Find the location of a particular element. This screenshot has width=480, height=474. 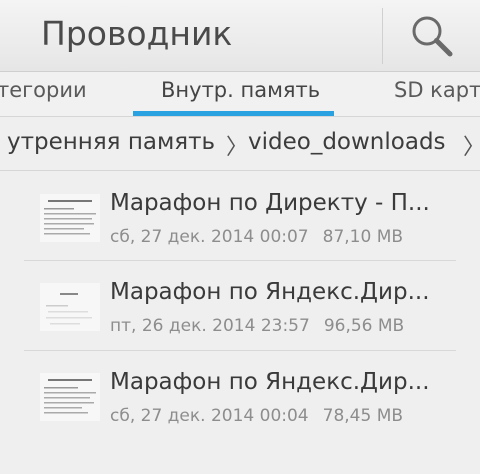

file-meta: пт, 26 дек. 2014 23:57 96,56 MB is located at coordinates (257, 326).